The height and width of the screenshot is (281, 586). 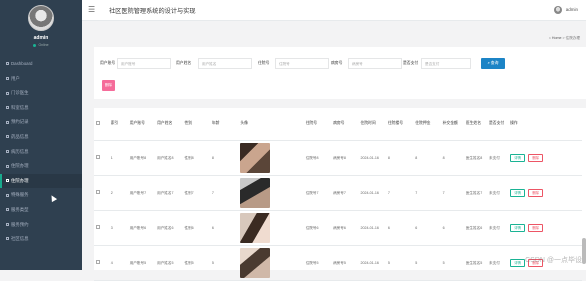 What do you see at coordinates (168, 192) in the screenshot?
I see `cell-name: 用户姓名7` at bounding box center [168, 192].